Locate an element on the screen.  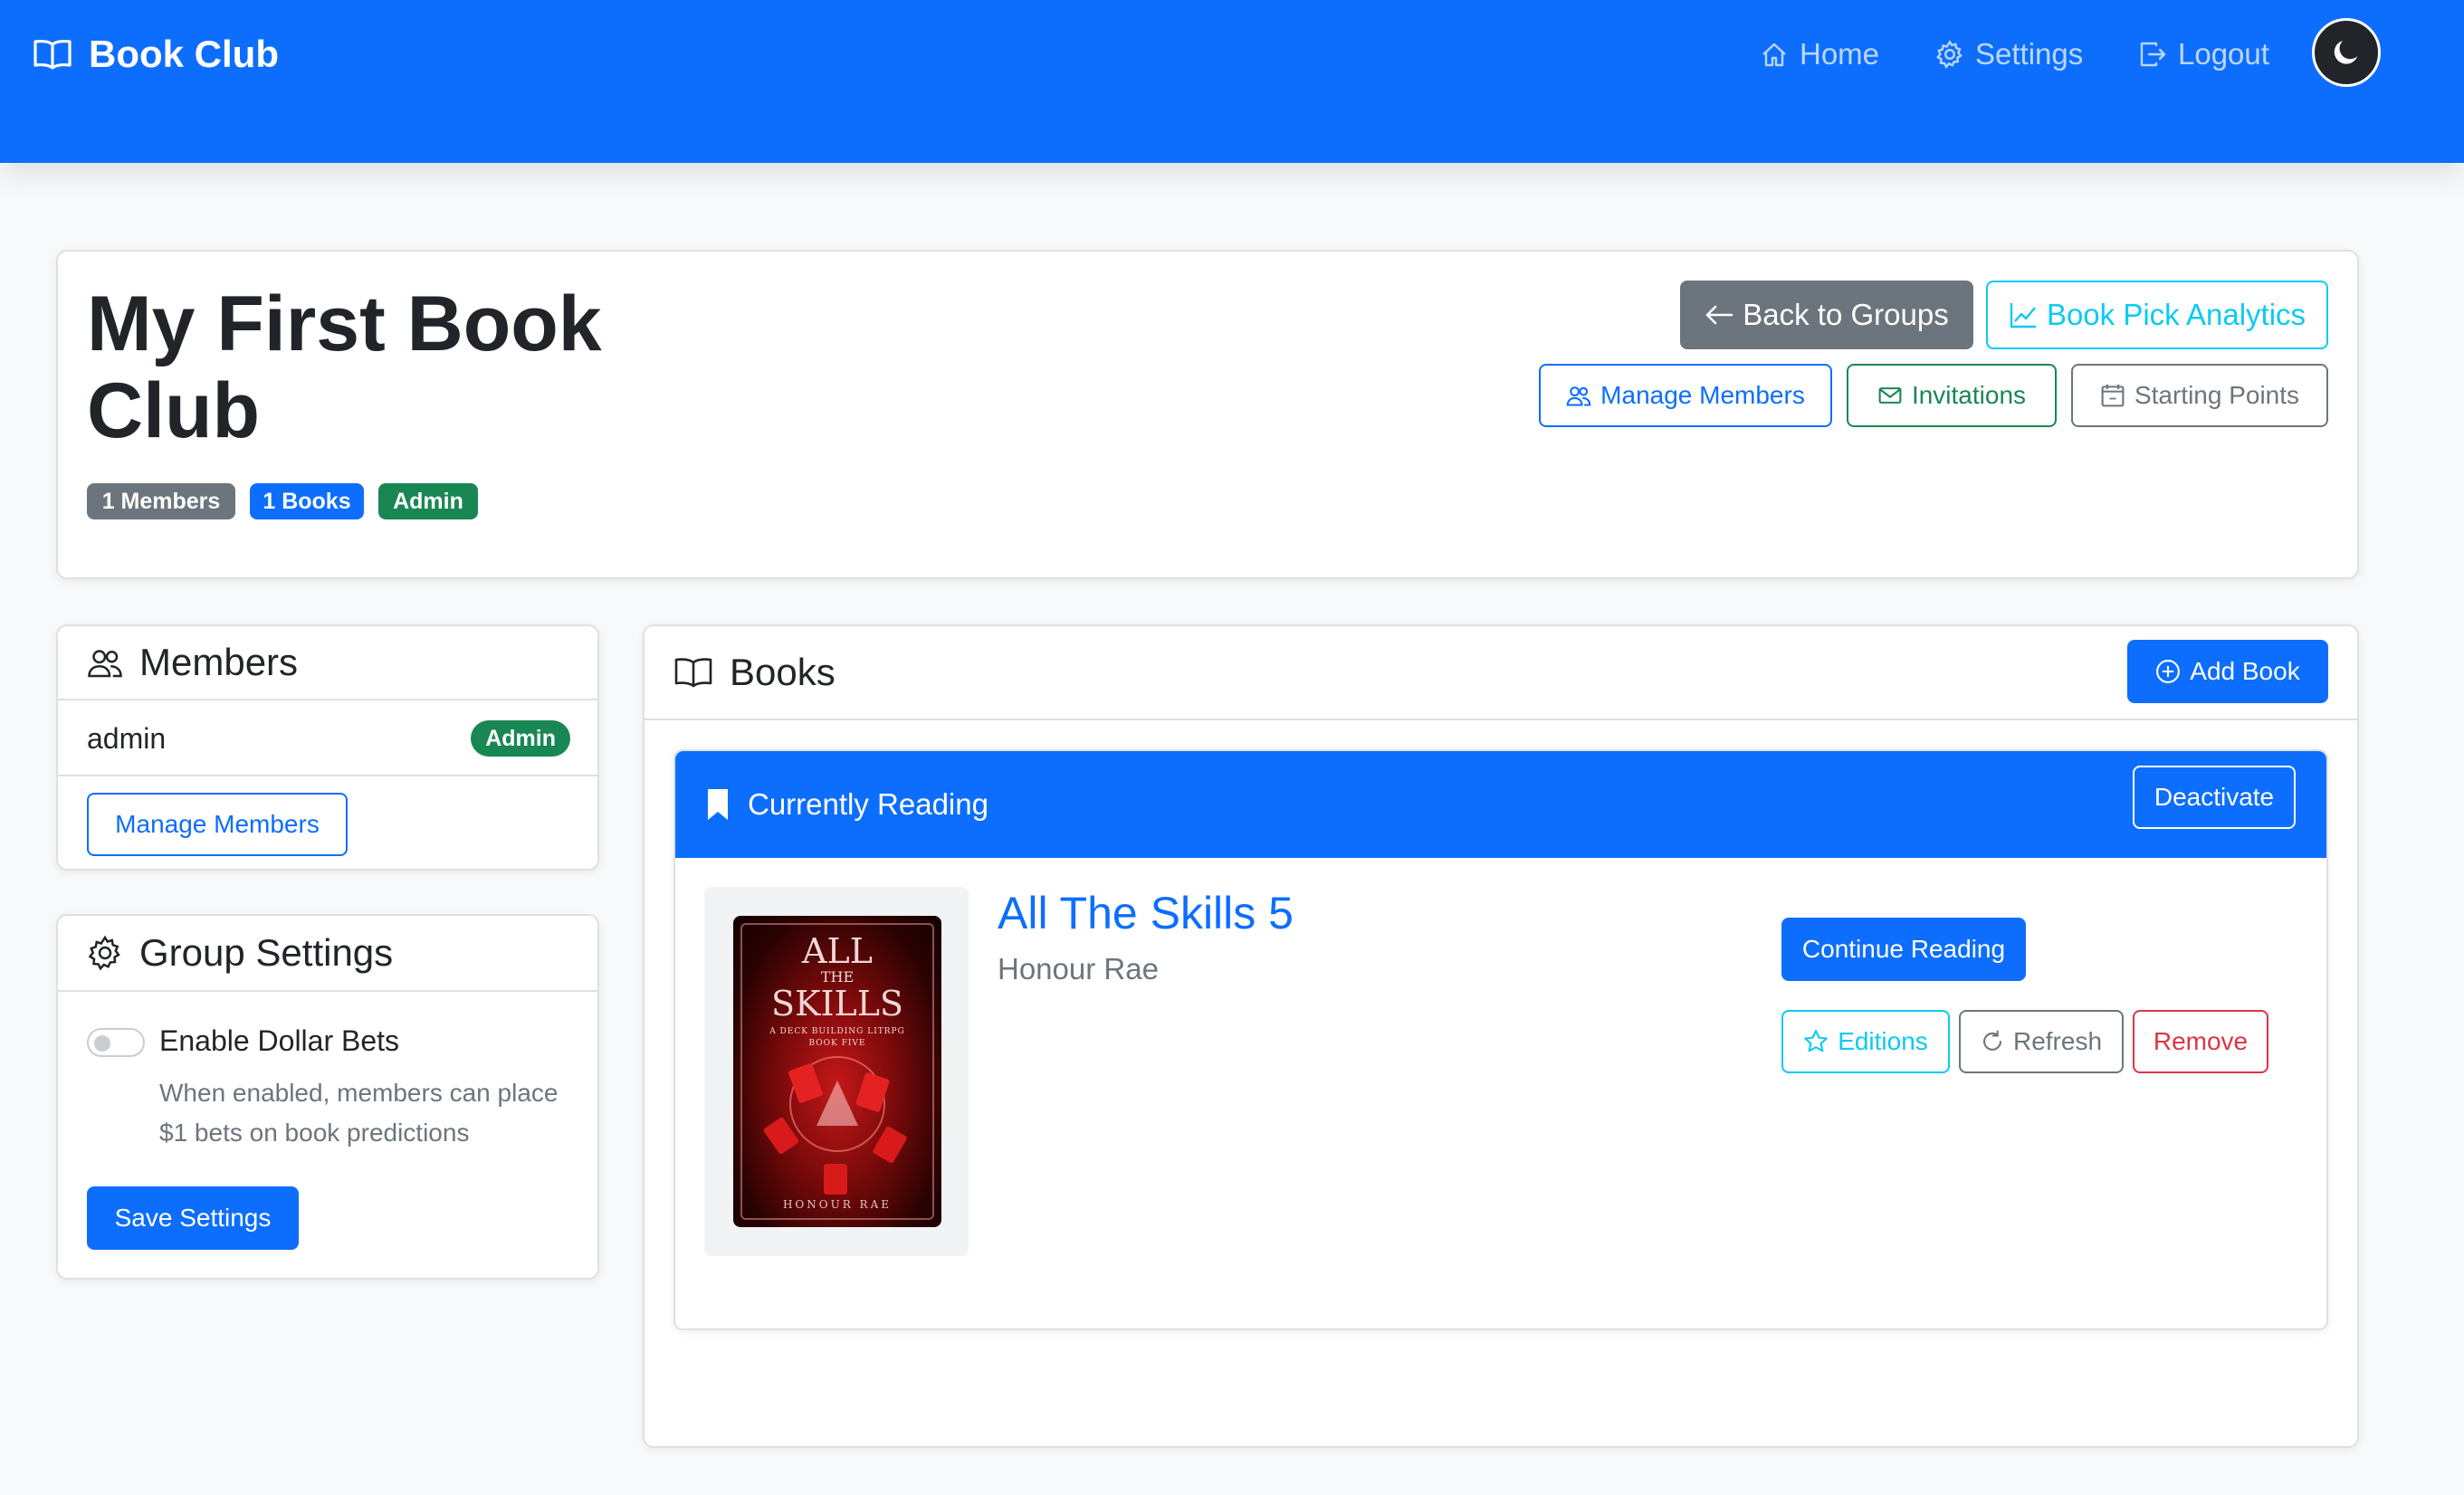
starting-points-button: Starting Points is located at coordinates (2199, 395).